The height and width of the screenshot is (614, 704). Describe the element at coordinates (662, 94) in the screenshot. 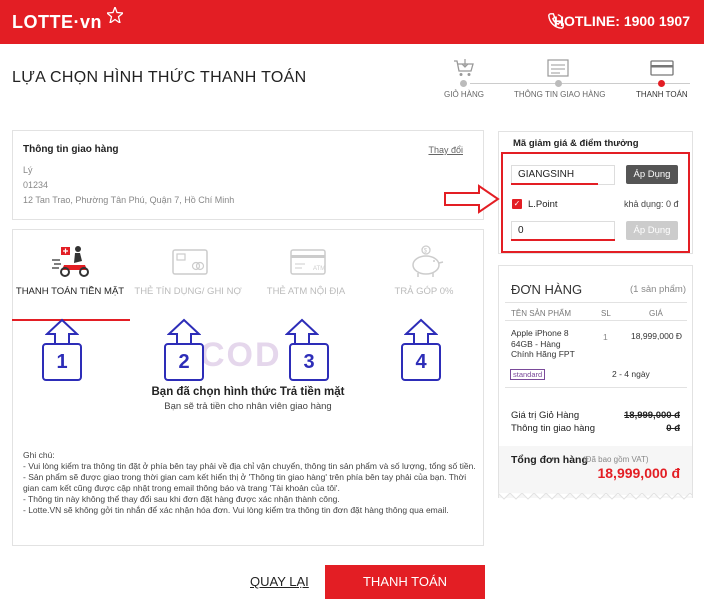

I see `step-label-payment: THANH TOÁN` at that location.